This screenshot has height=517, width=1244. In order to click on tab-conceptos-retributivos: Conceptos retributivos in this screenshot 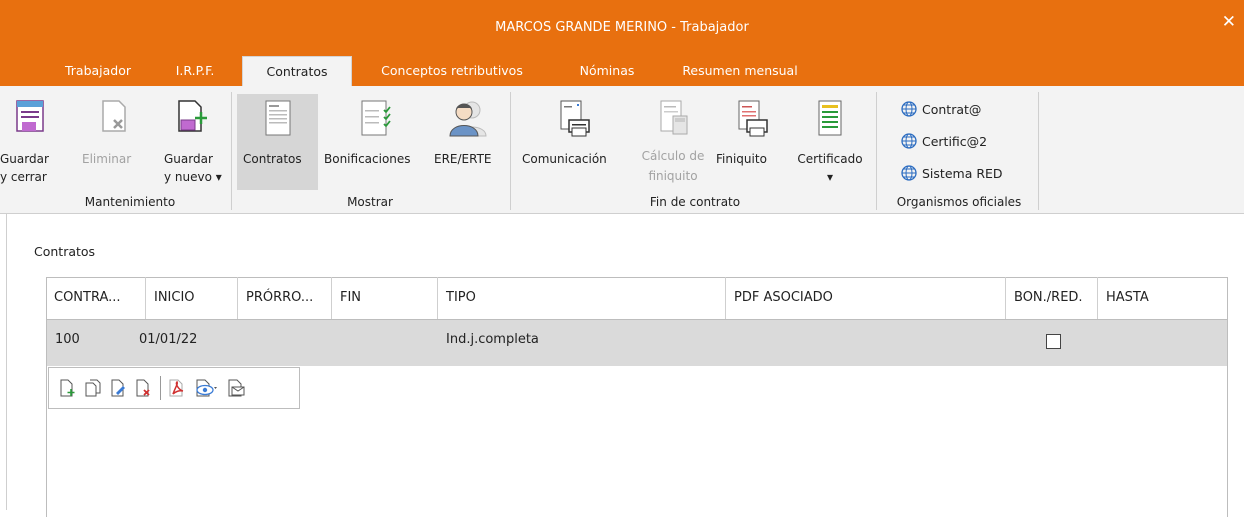, I will do `click(452, 71)`.